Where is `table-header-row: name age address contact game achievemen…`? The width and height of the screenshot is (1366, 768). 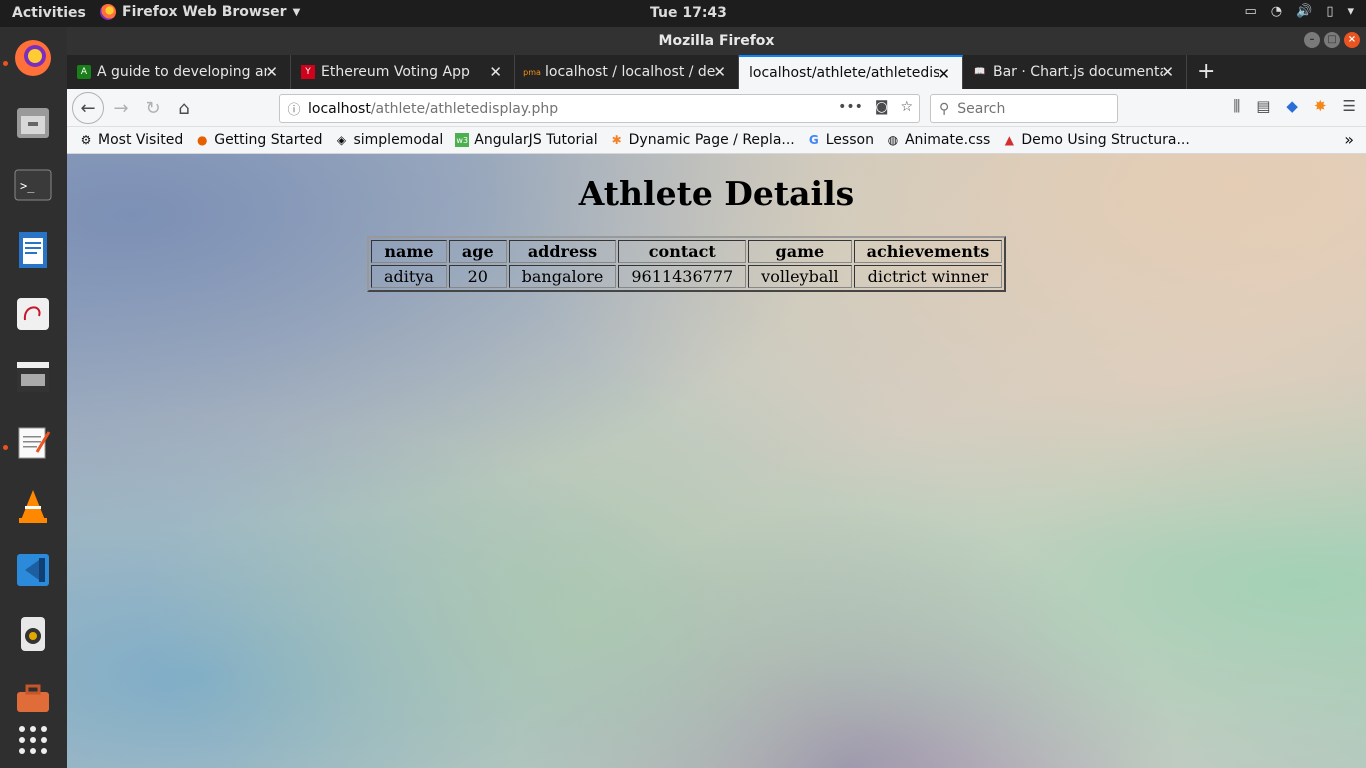 table-header-row: name age address contact game achievemen… is located at coordinates (687, 251).